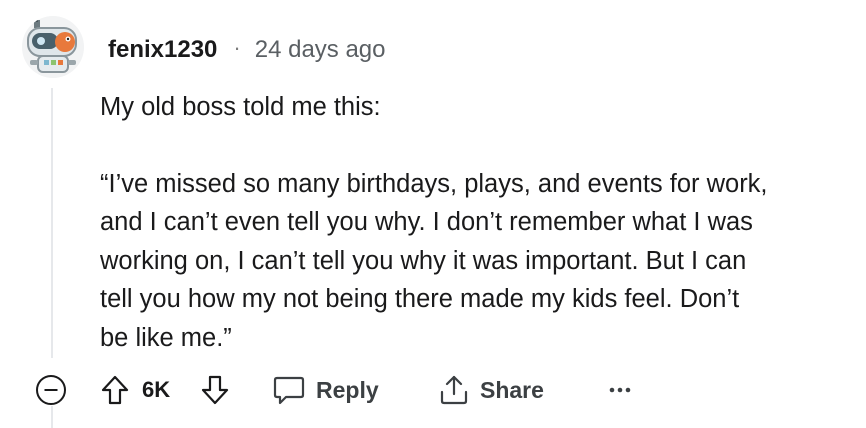 Image resolution: width=866 pixels, height=428 pixels. I want to click on vote-score: 6K, so click(156, 389).